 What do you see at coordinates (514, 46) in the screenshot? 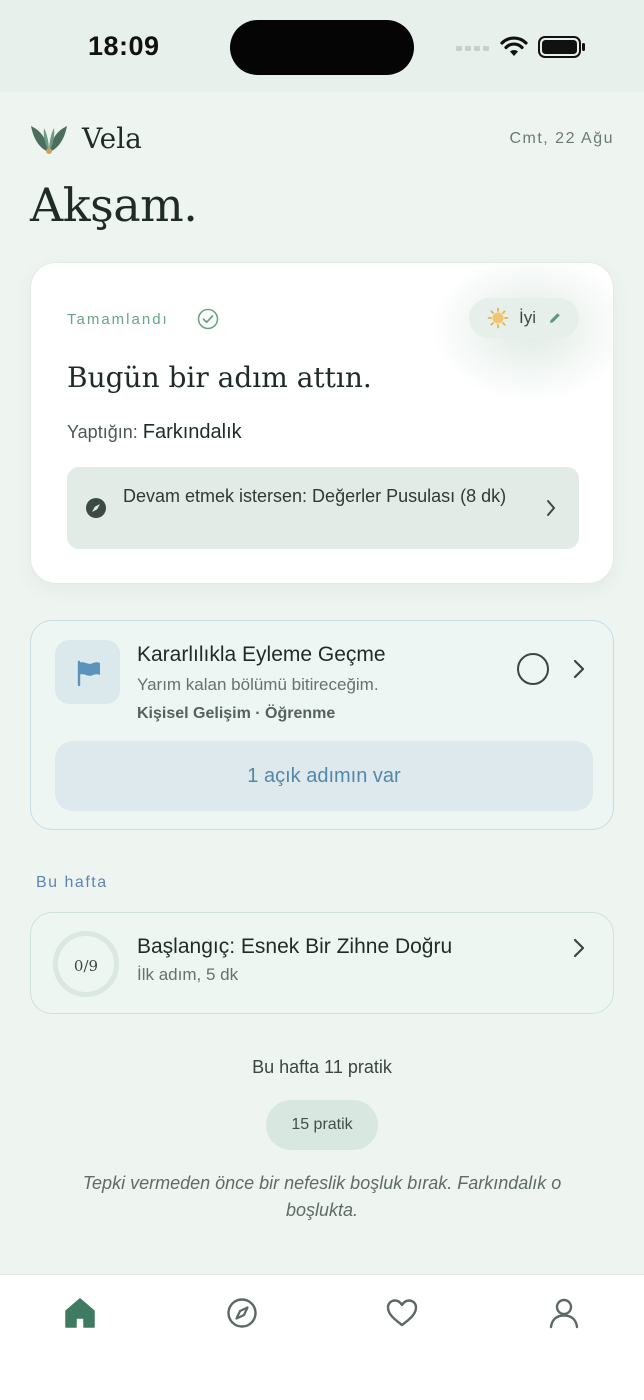
I see `wifi-icon` at bounding box center [514, 46].